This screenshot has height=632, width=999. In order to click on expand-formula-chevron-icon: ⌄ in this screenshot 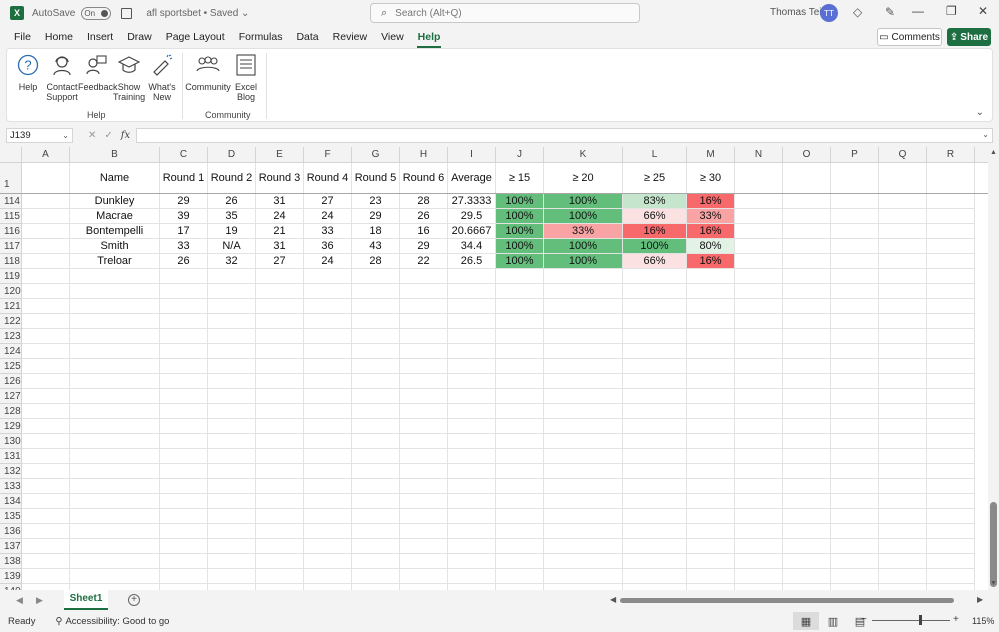, I will do `click(985, 134)`.